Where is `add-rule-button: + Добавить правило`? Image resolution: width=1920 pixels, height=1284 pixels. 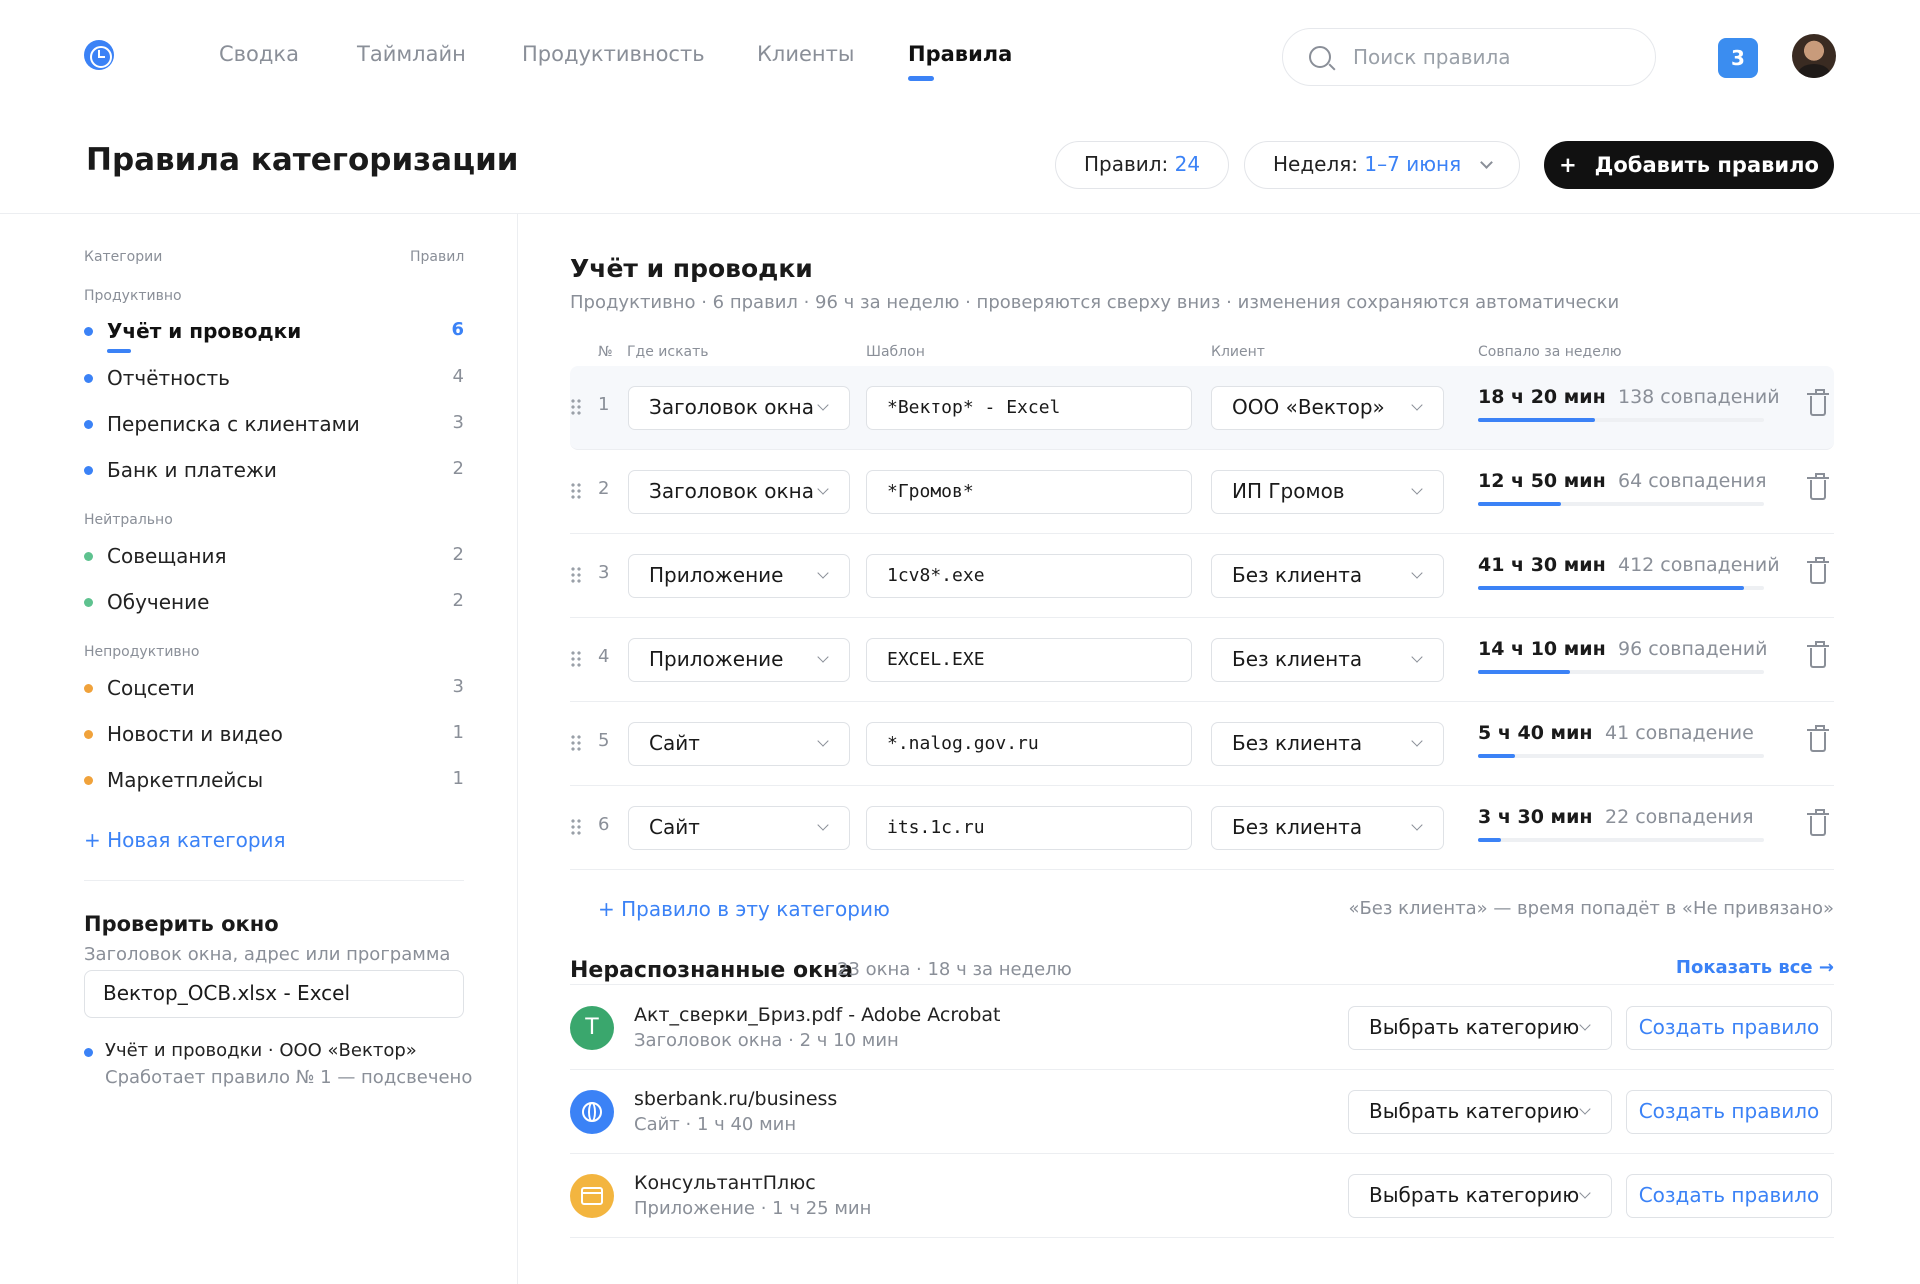
add-rule-button: + Добавить правило is located at coordinates (1689, 165).